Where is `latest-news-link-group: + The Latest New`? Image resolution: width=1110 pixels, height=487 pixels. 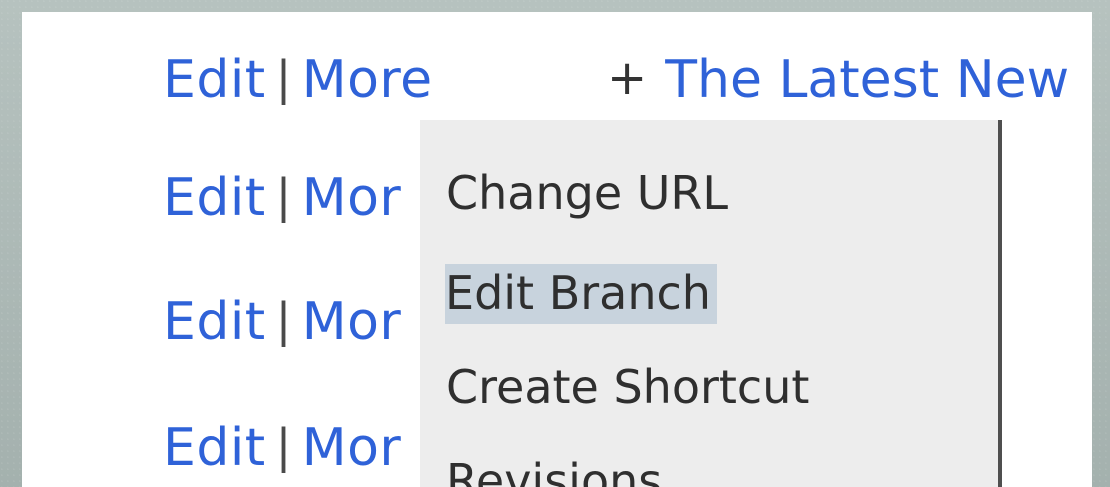 latest-news-link-group: + The Latest New is located at coordinates (838, 80).